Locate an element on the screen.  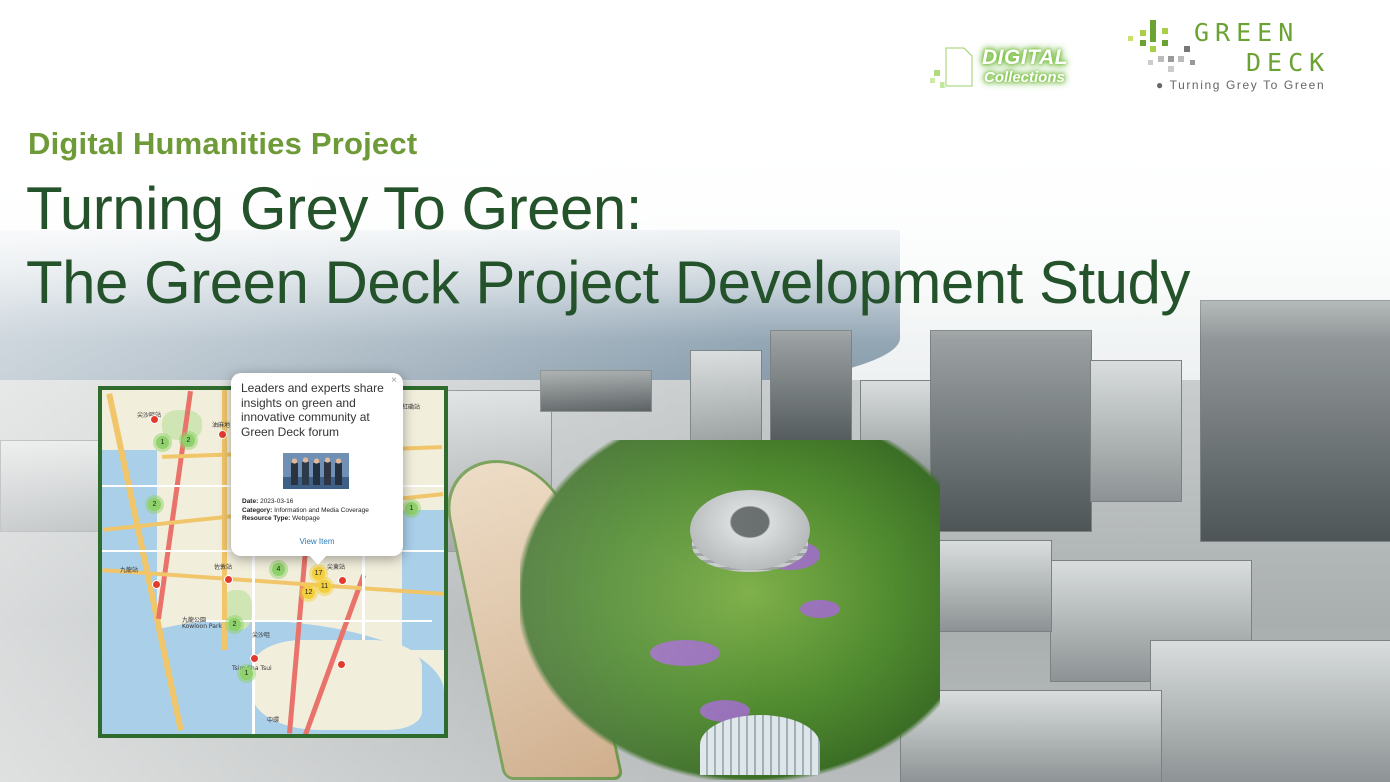
tagline-text: Turning Grey To Green is located at coordinates (1247, 85).